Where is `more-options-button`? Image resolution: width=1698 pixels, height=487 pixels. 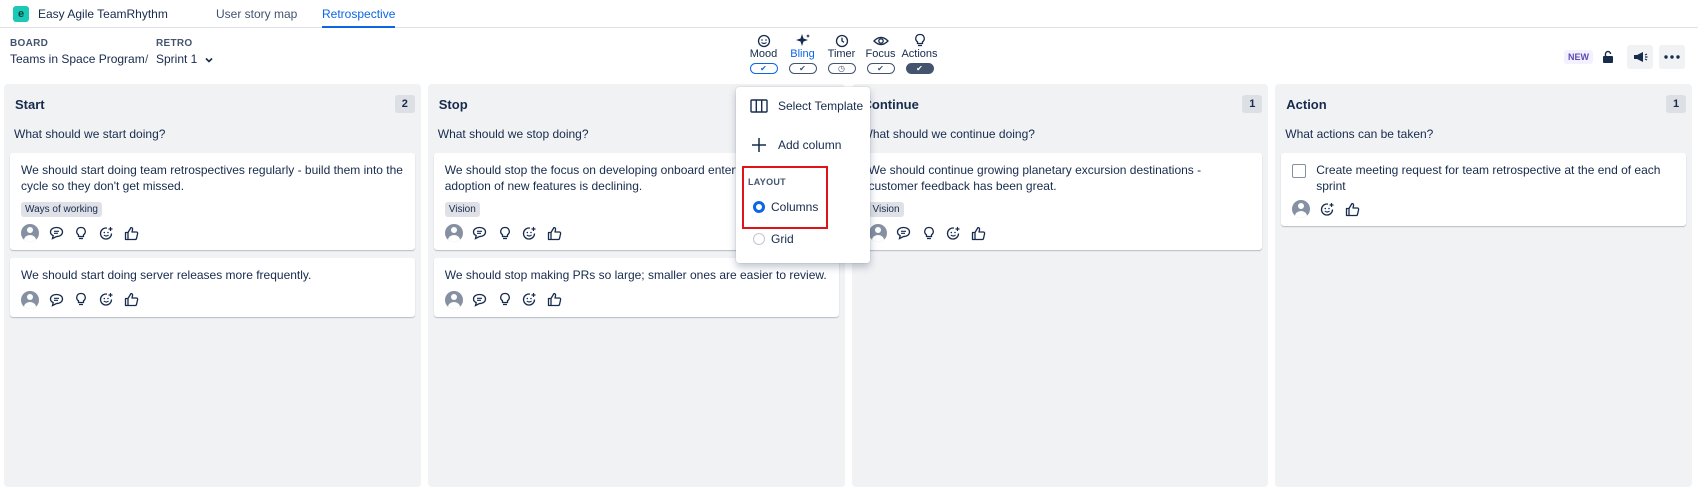 more-options-button is located at coordinates (1672, 57).